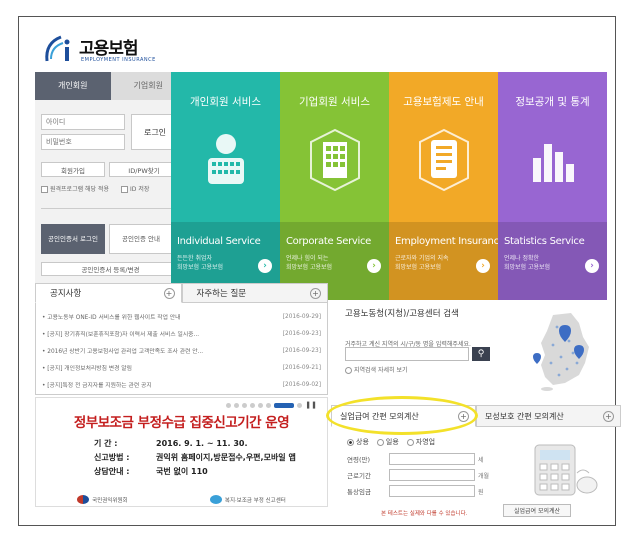 The width and height of the screenshot is (634, 541). Describe the element at coordinates (432, 491) in the screenshot. I see `wage-field` at that location.